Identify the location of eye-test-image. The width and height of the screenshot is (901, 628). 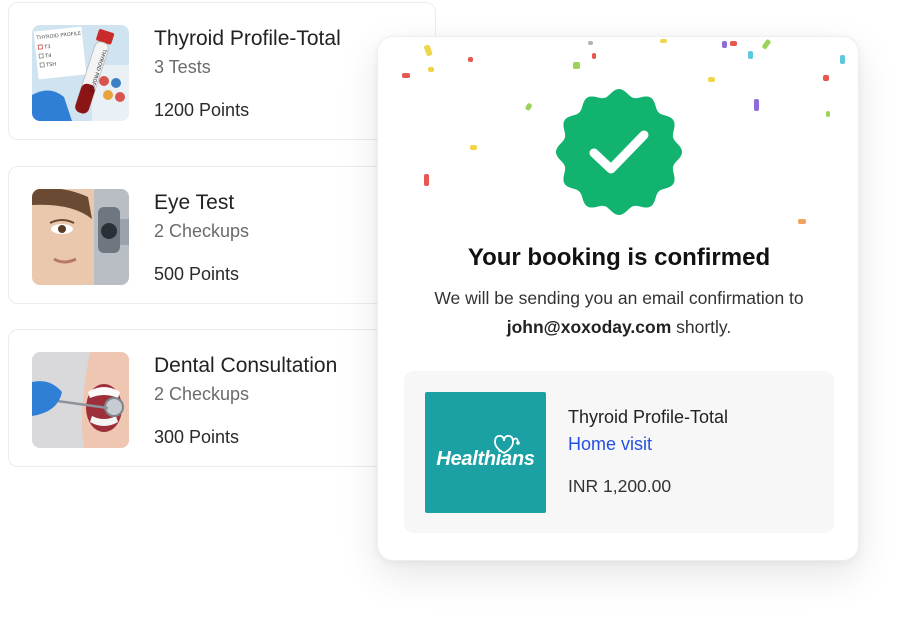
(80, 237).